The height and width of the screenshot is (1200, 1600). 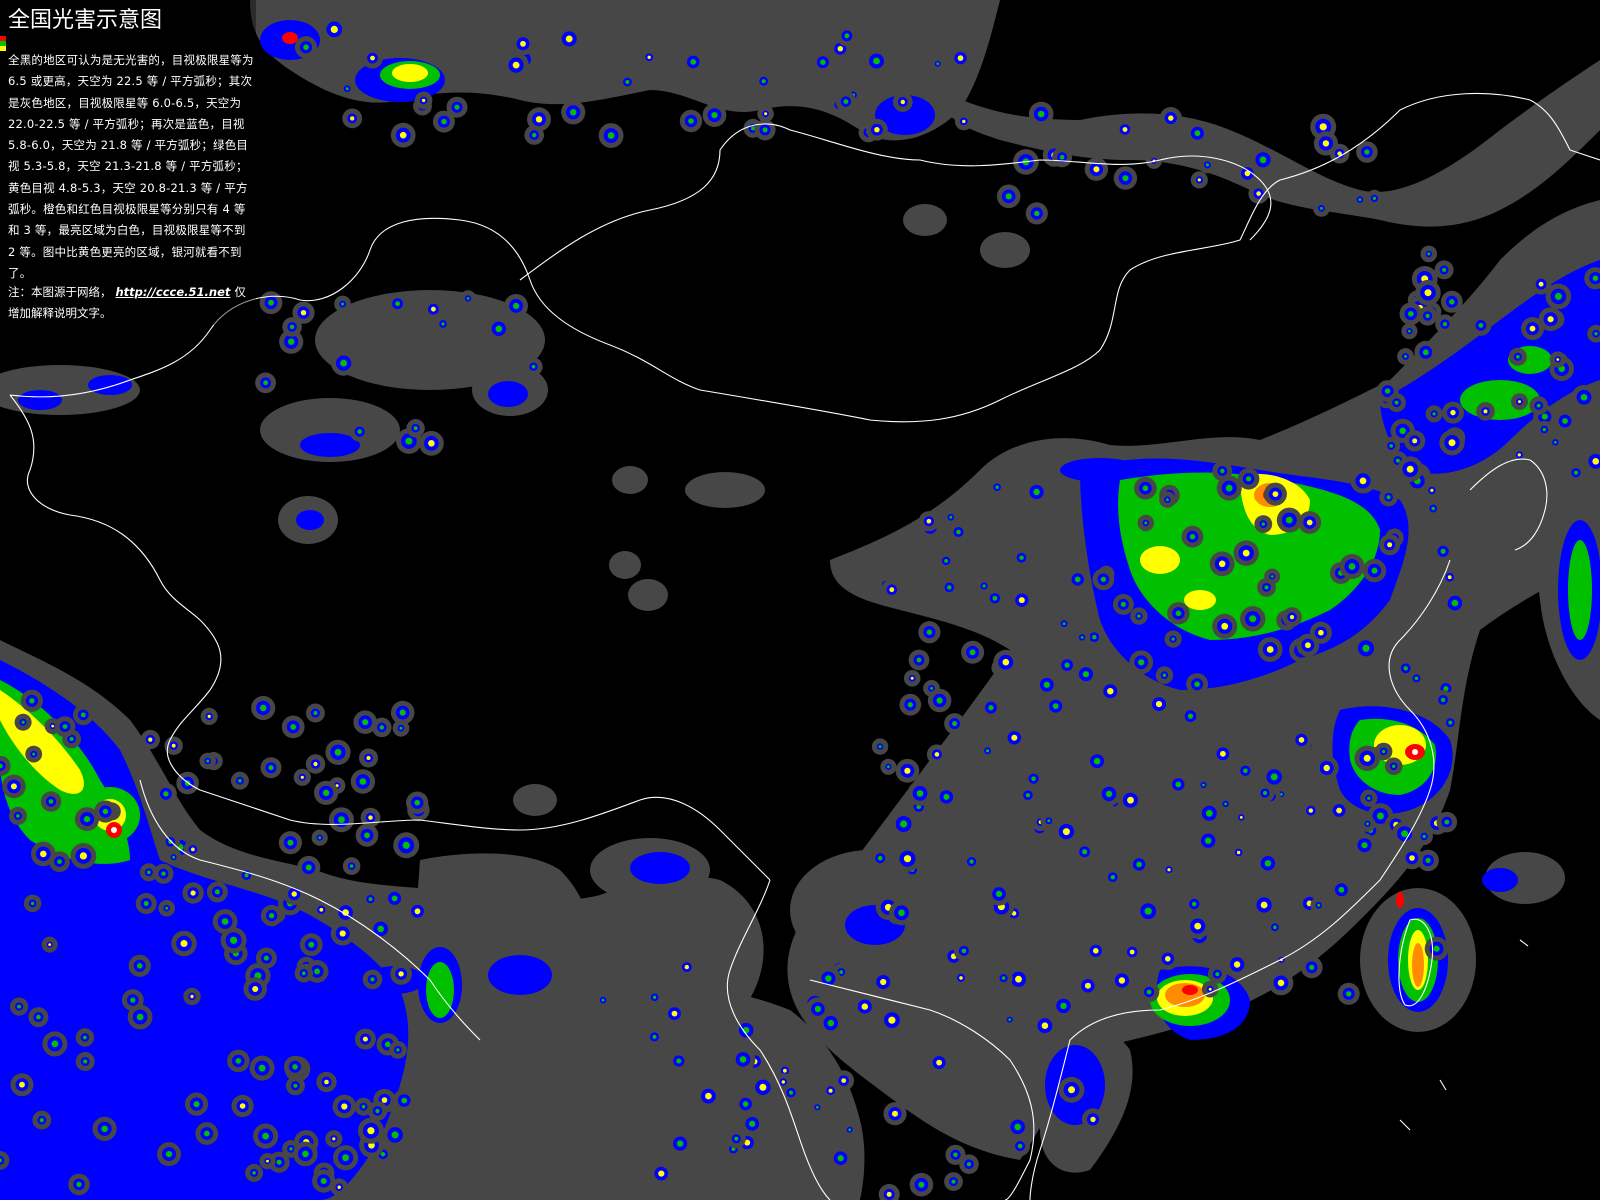 What do you see at coordinates (3, 43) in the screenshot?
I see `legend-swatch` at bounding box center [3, 43].